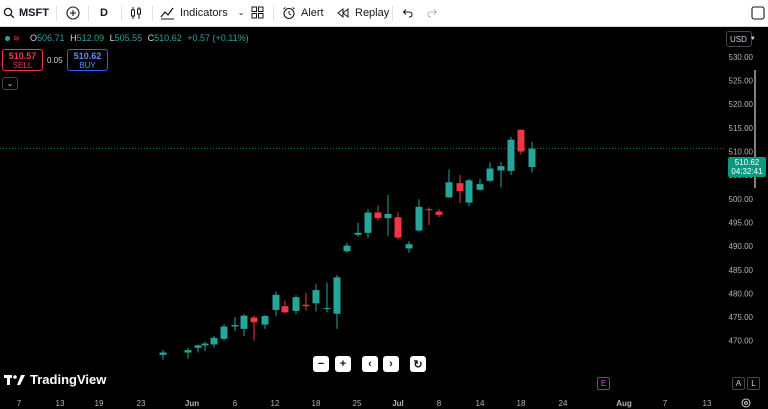 This screenshot has height=409, width=768. Describe the element at coordinates (55, 379) in the screenshot. I see `tradingview-logo: TradingView` at that location.